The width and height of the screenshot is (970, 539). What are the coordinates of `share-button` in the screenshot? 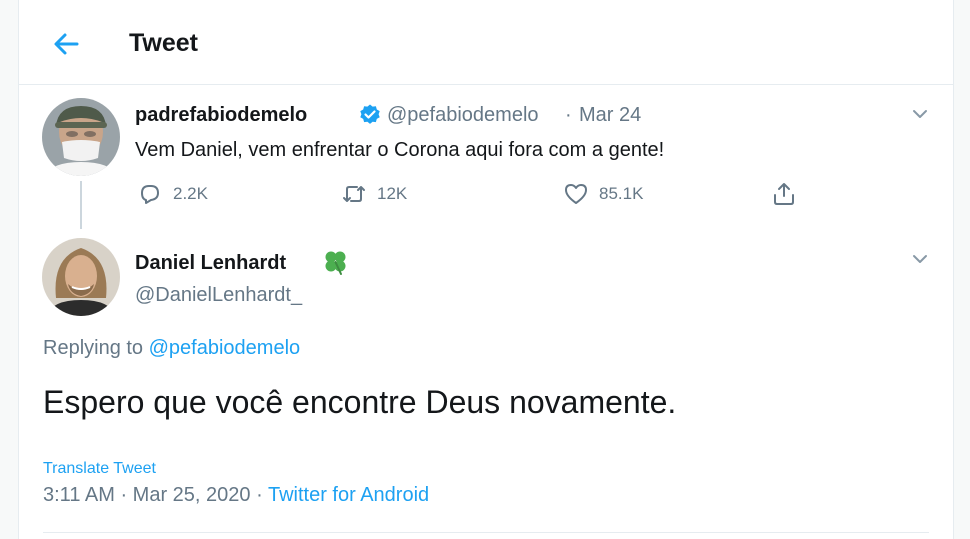 It's located at (784, 194).